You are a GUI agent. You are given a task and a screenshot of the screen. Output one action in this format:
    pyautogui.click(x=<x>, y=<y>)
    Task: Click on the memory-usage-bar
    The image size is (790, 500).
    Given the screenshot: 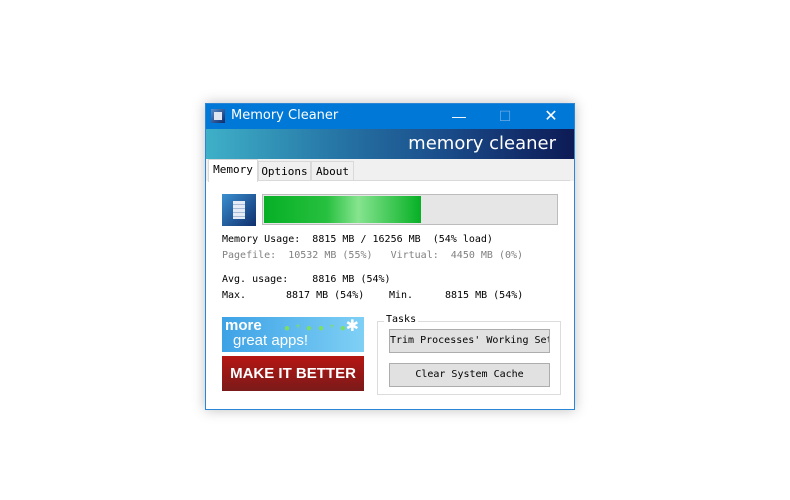 What is the action you would take?
    pyautogui.click(x=410, y=209)
    